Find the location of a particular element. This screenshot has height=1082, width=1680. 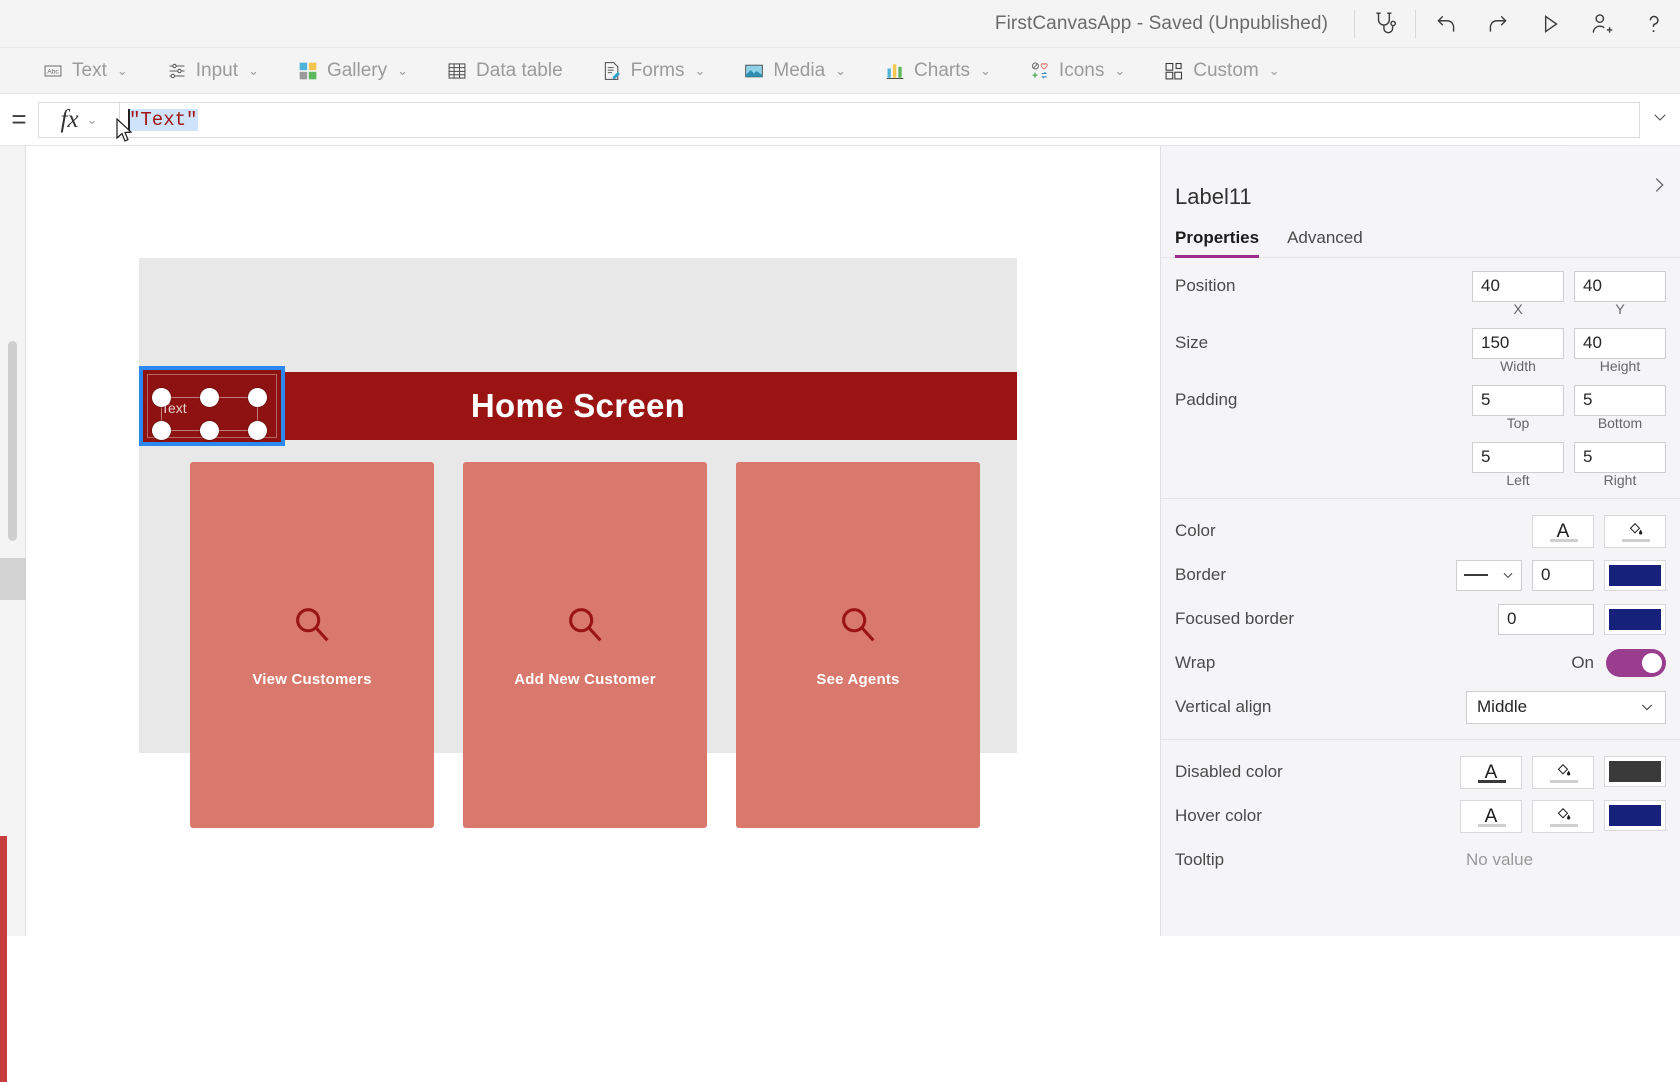

tab-advanced: Advanced is located at coordinates (1325, 242).